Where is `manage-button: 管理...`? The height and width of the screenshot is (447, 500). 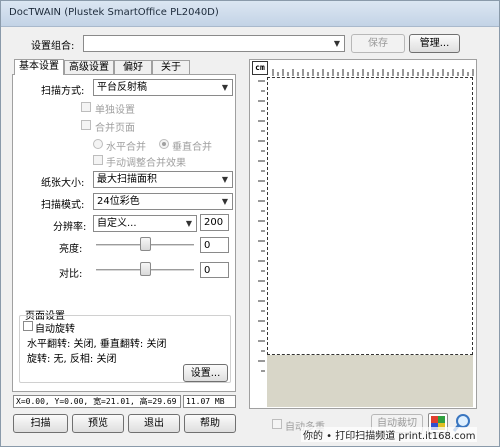
manage-button: 管理... is located at coordinates (434, 43).